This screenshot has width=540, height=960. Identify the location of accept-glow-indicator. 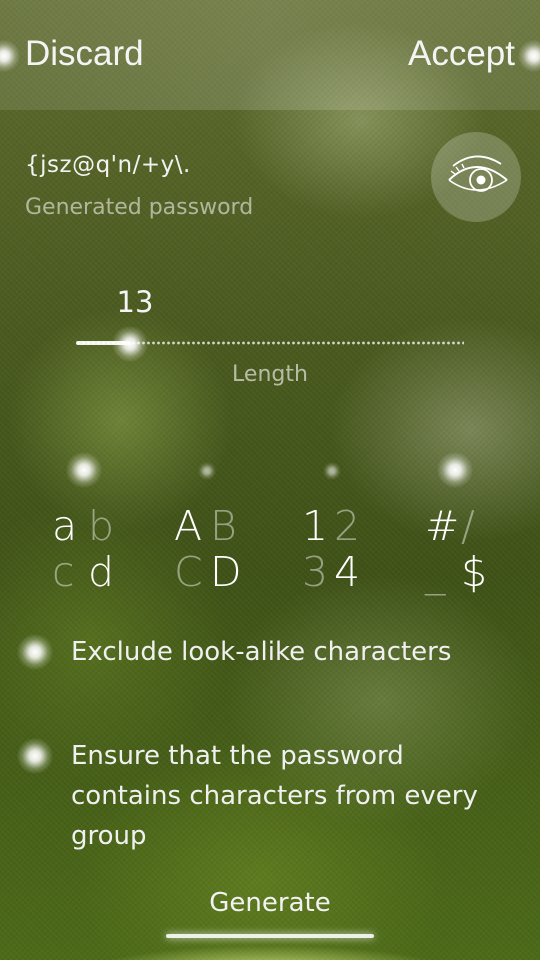
(529, 56).